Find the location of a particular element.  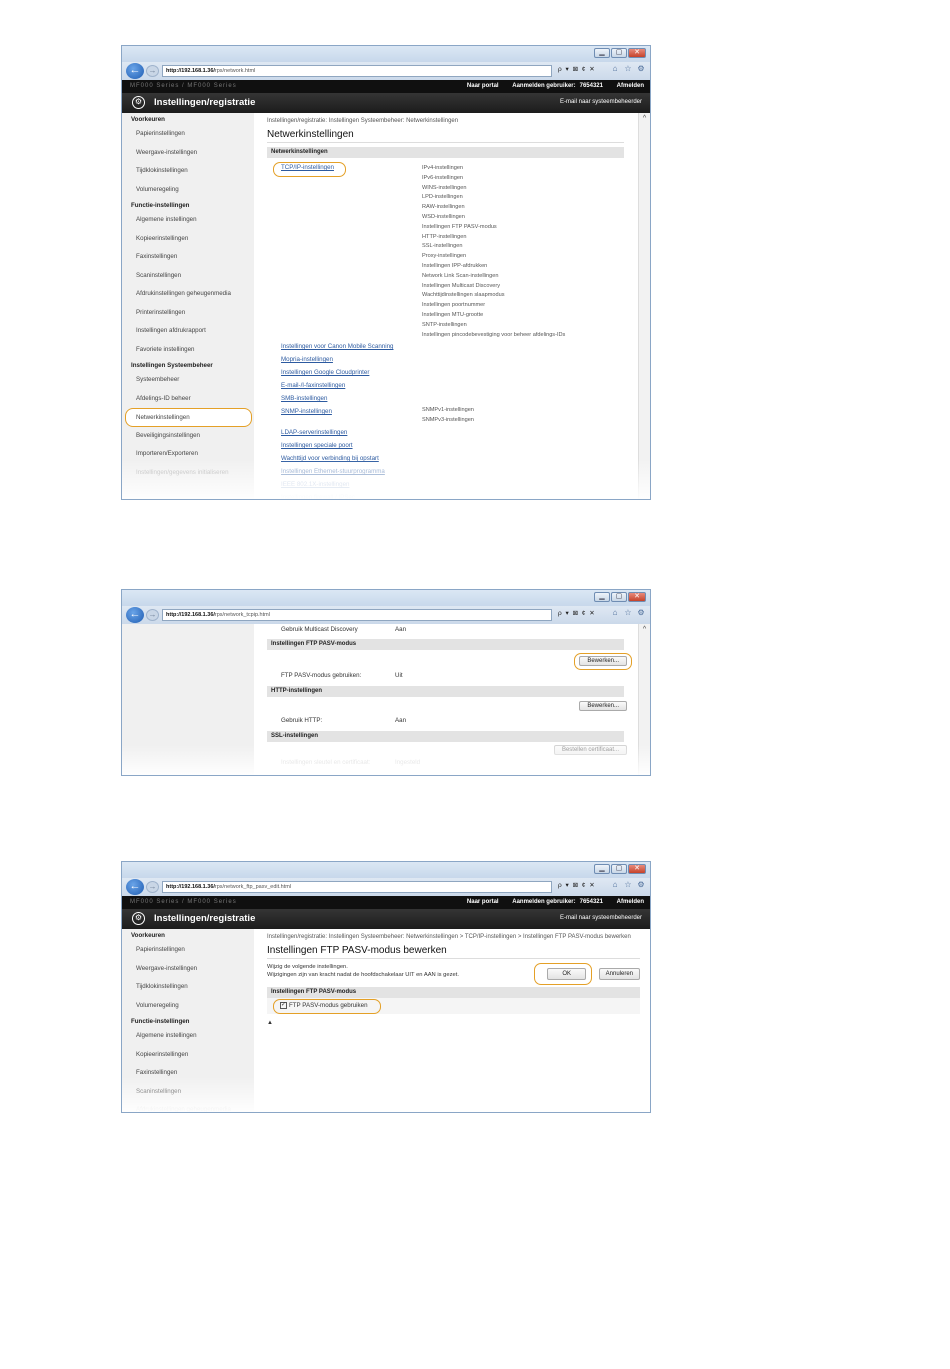

startup-wait-link: Wachttijd voor verbinding bij opstart is located at coordinates (452, 458).